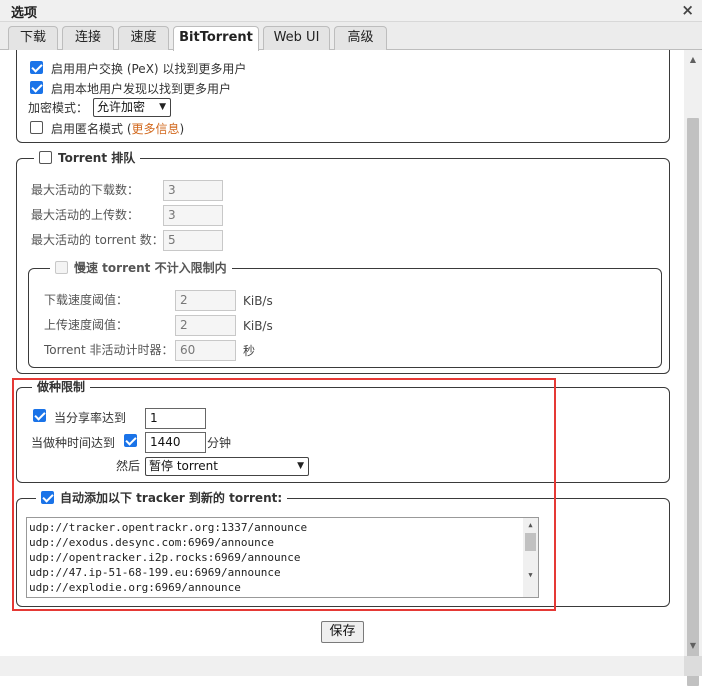 The width and height of the screenshot is (702, 686). What do you see at coordinates (193, 190) in the screenshot?
I see `max-downloads-input: 3` at bounding box center [193, 190].